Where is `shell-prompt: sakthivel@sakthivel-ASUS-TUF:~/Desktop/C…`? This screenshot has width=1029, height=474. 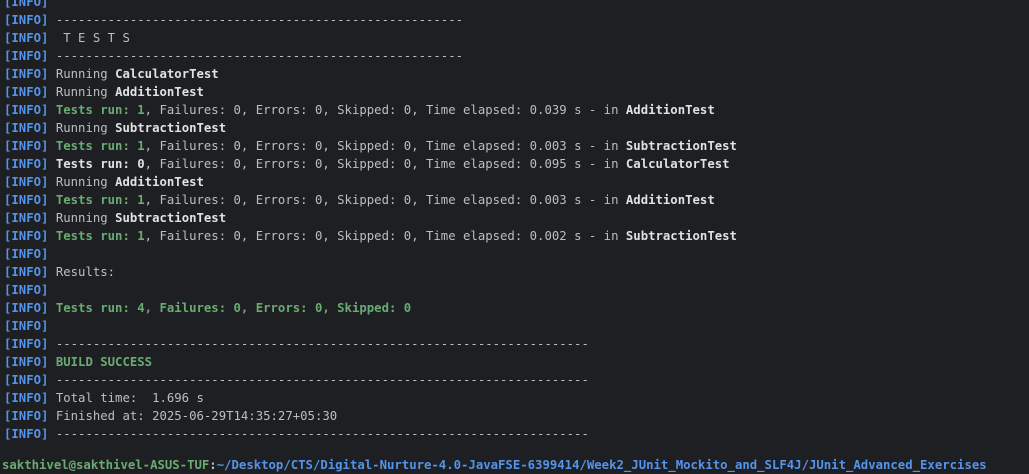 shell-prompt: sakthivel@sakthivel-ASUS-TUF:~/Desktop/C… is located at coordinates (515, 465).